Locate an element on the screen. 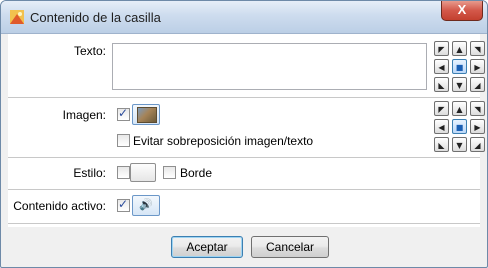 The image size is (488, 268). close-button: X is located at coordinates (462, 11).